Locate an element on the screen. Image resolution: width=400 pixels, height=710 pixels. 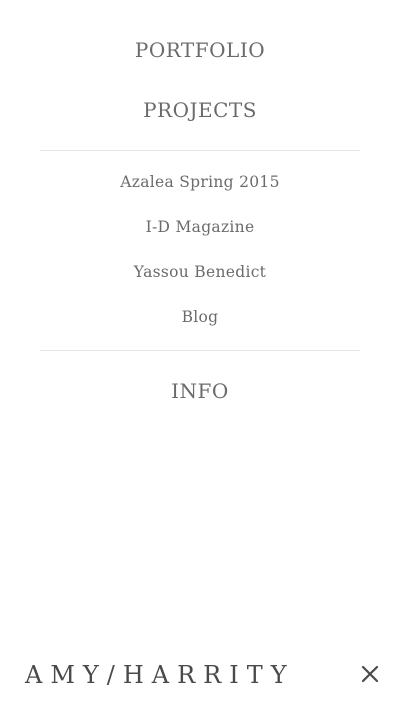
nav-link-blog: Blog is located at coordinates (200, 317).